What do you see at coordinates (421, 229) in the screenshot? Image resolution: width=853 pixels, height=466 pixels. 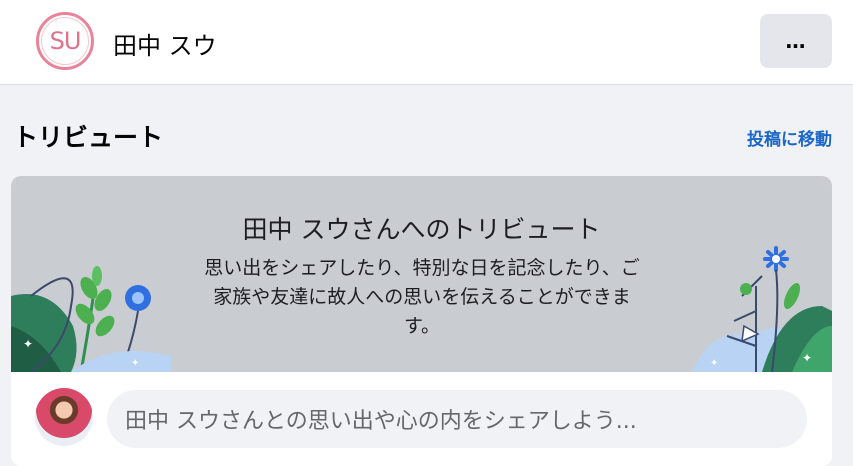 I see `tribute-banner-title: 田中 スウさんへのトリビュート` at bounding box center [421, 229].